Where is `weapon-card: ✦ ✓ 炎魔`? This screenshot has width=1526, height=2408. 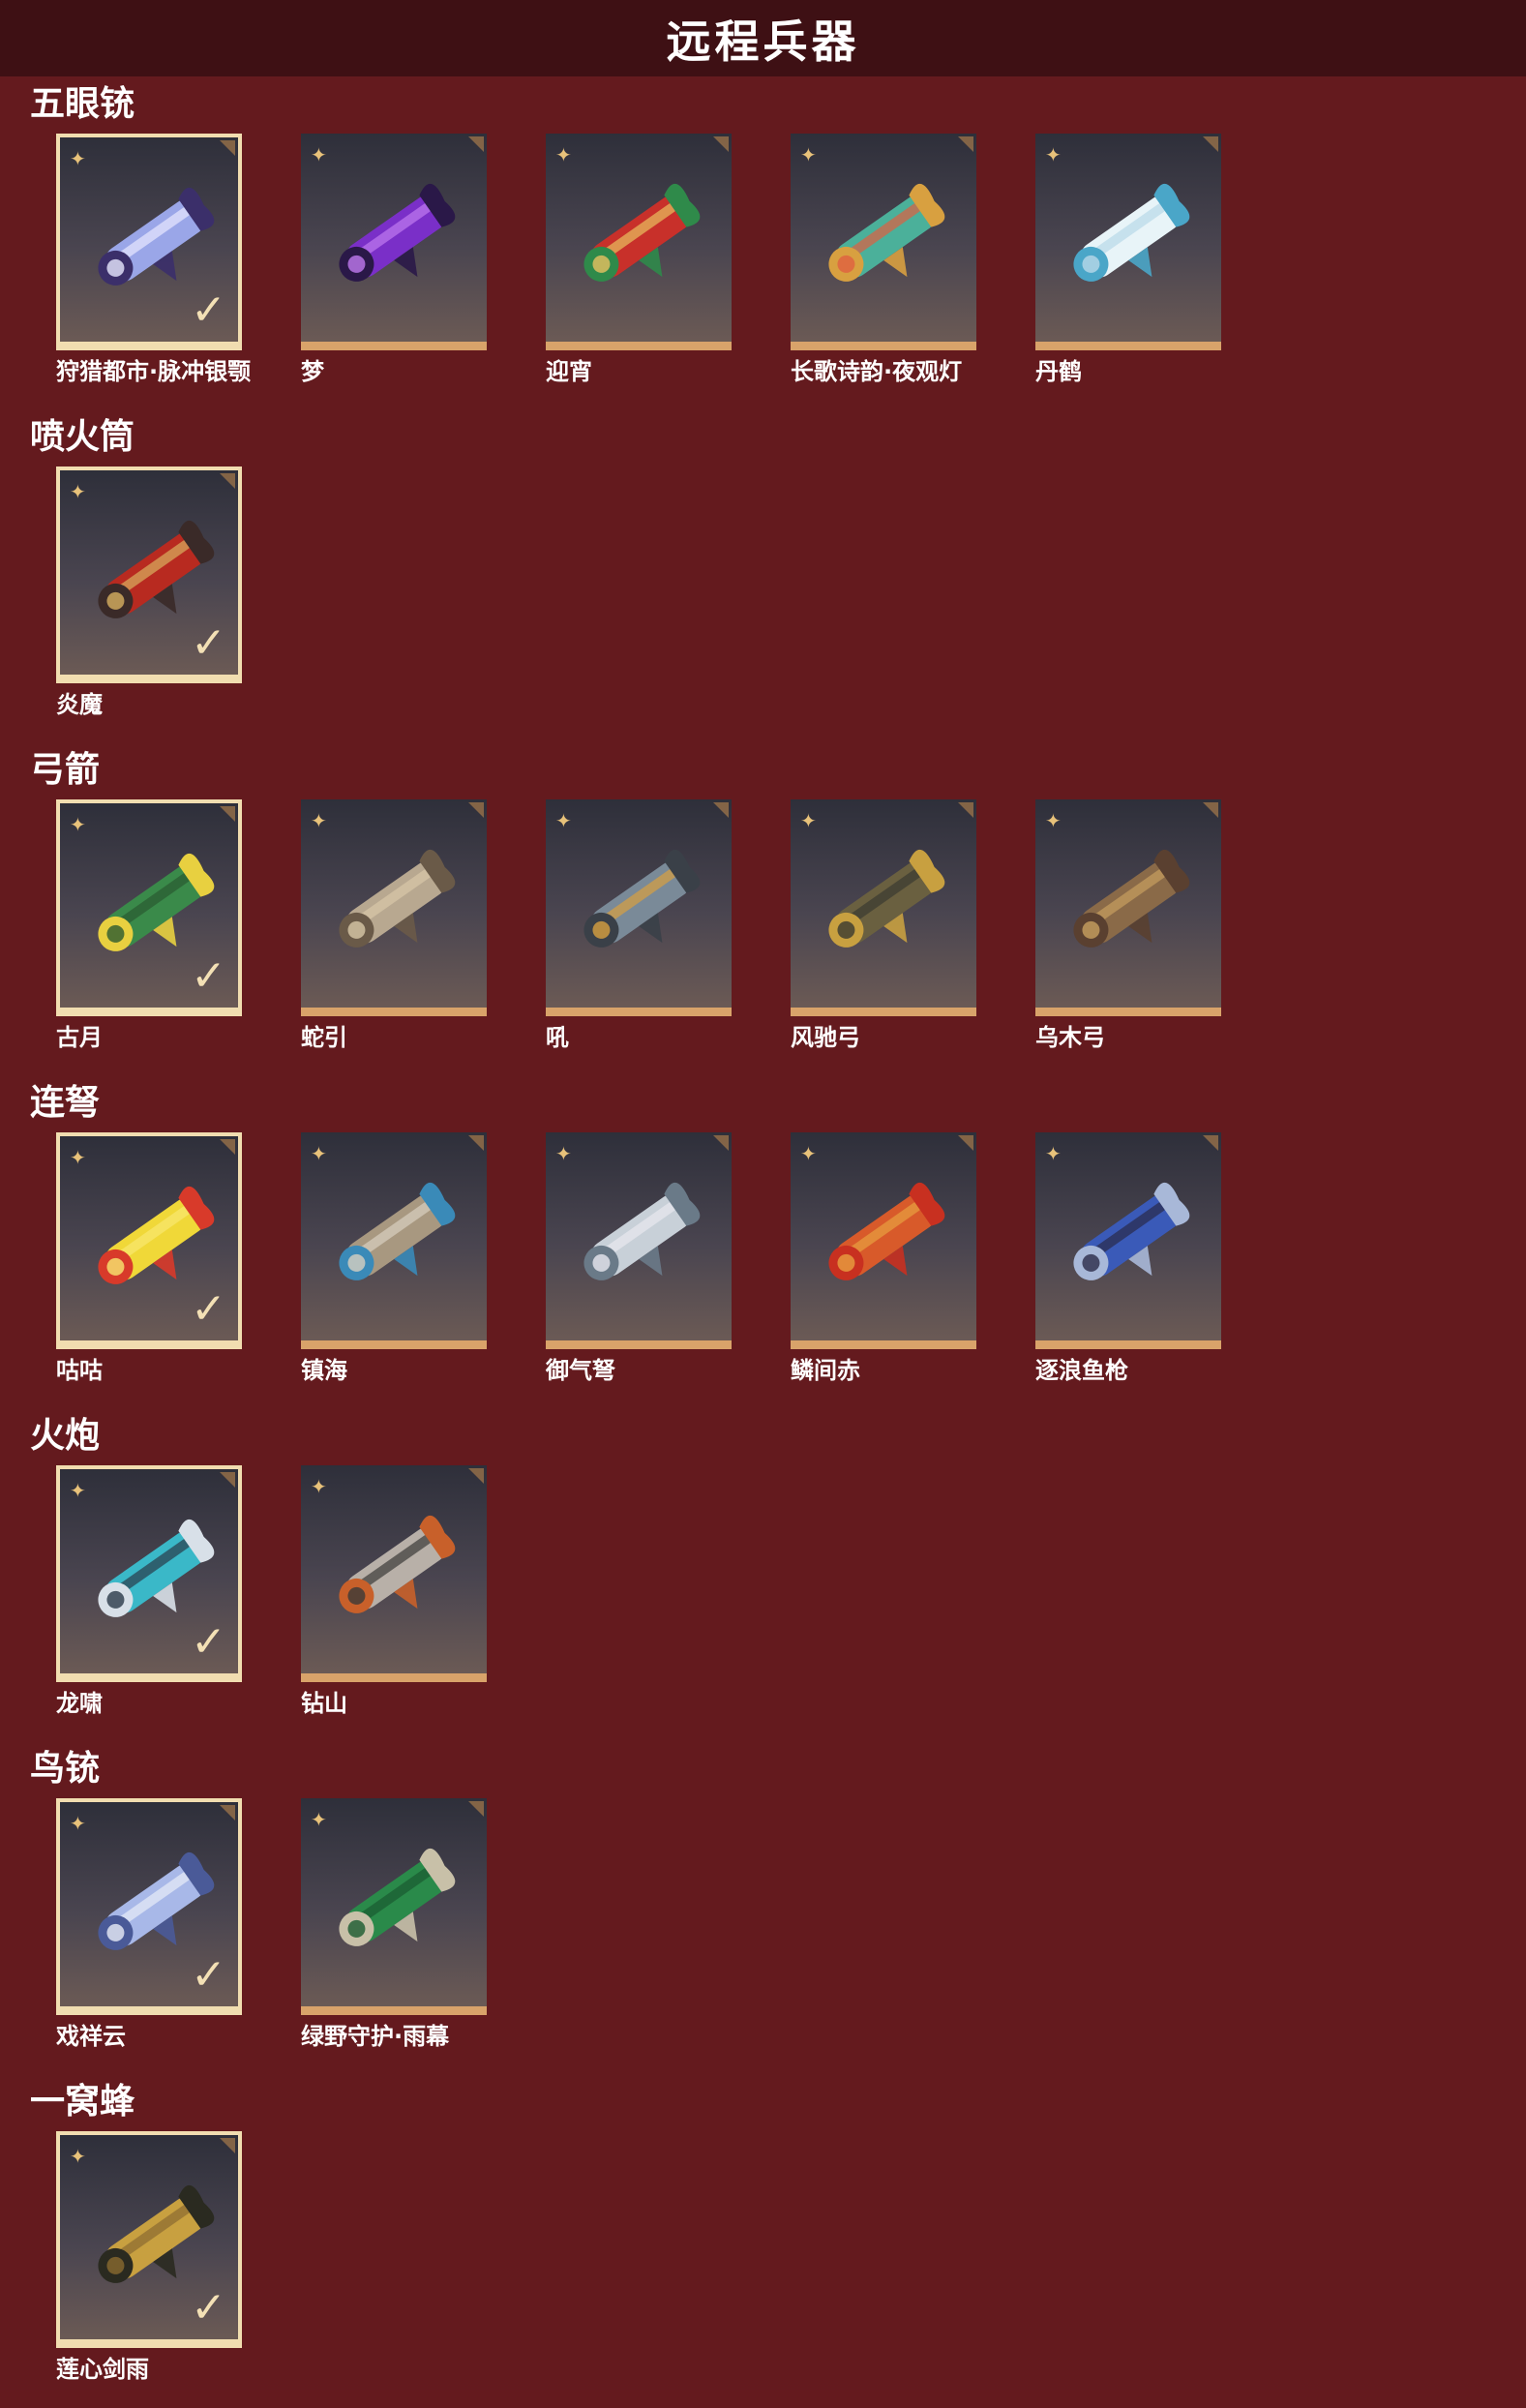
weapon-card: ✦ ✓ 炎魔 is located at coordinates (151, 592).